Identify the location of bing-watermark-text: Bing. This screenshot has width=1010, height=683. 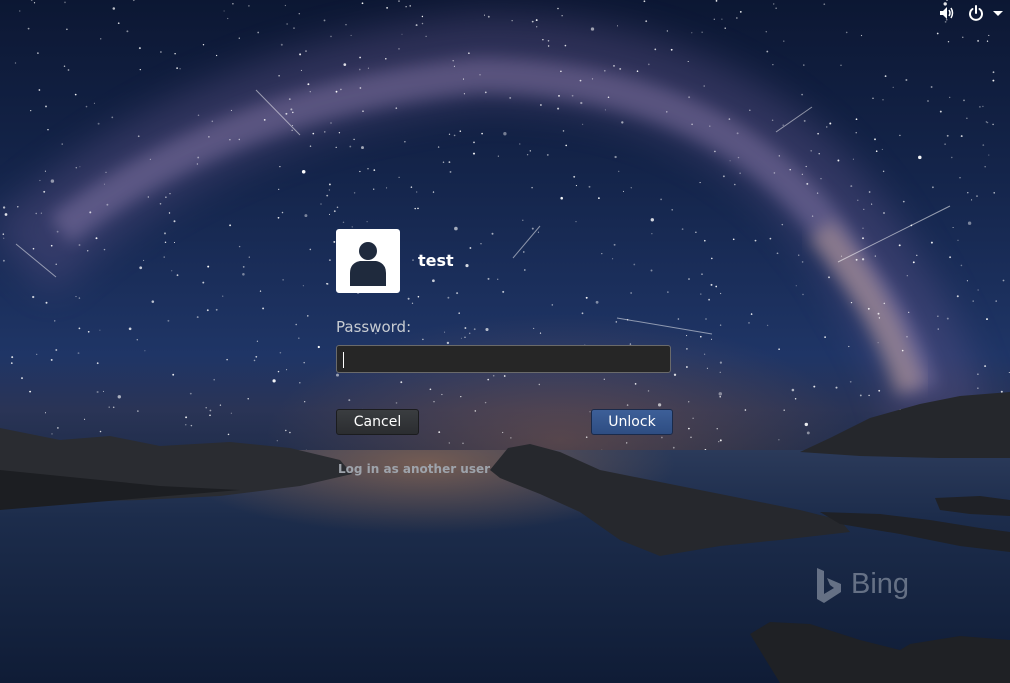
(880, 584).